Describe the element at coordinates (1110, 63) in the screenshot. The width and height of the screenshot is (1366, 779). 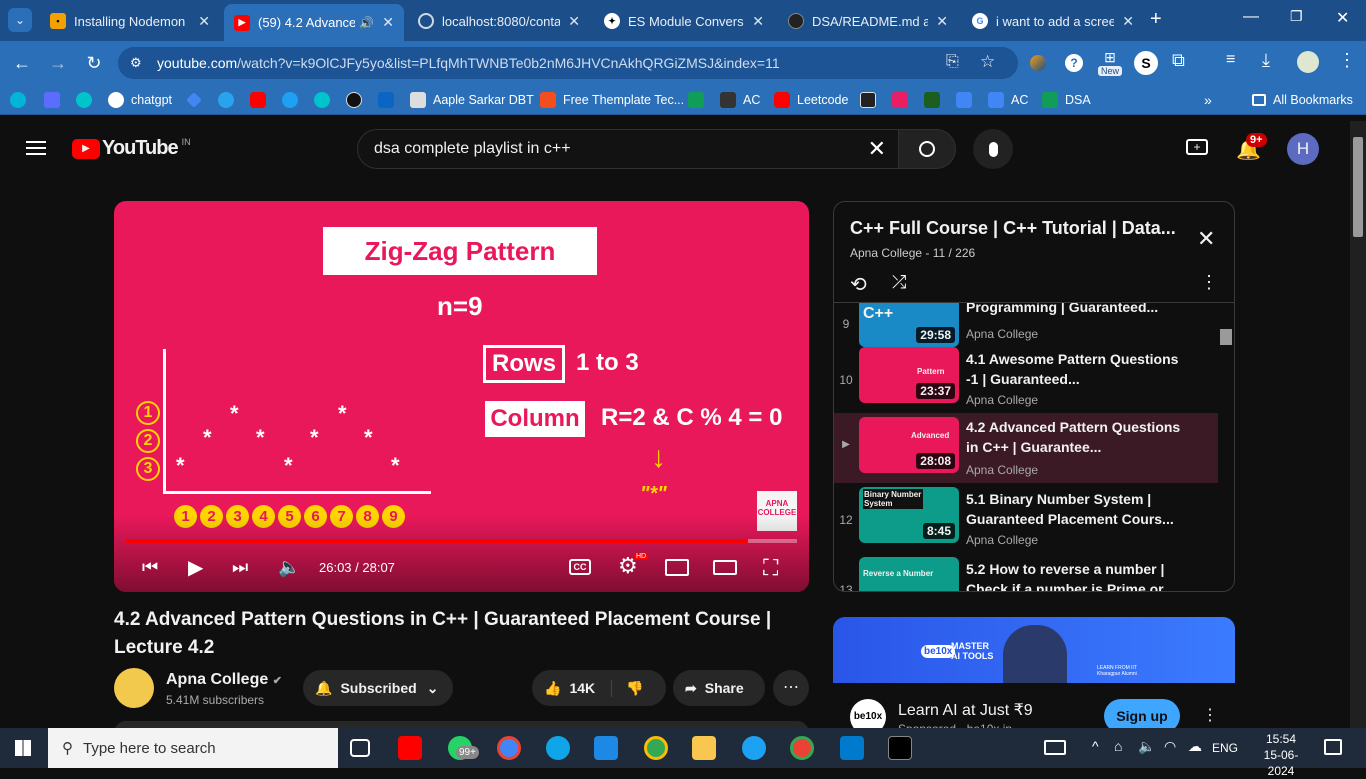
I see `new-badge-extension-icon: ⊞ New` at that location.